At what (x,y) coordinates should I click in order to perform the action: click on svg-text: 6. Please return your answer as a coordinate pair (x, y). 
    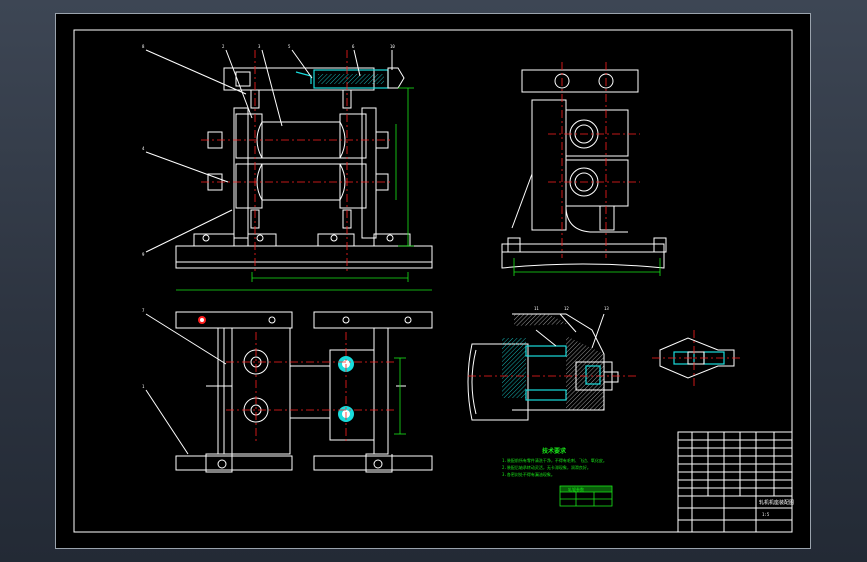
    Looking at the image, I should click on (353, 46).